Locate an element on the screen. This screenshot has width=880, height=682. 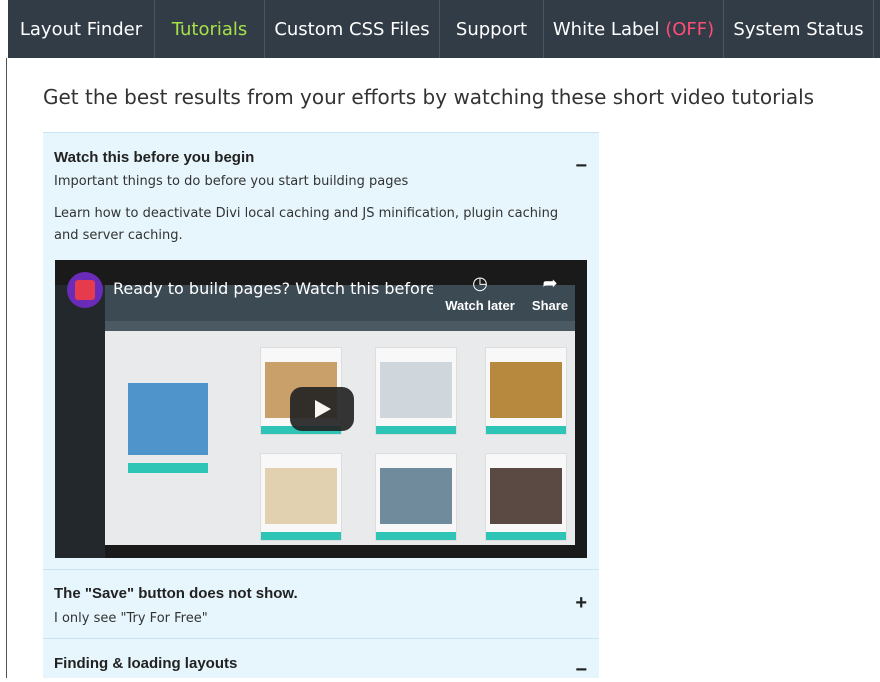
tab-tutorials: Tutorials is located at coordinates (210, 29).